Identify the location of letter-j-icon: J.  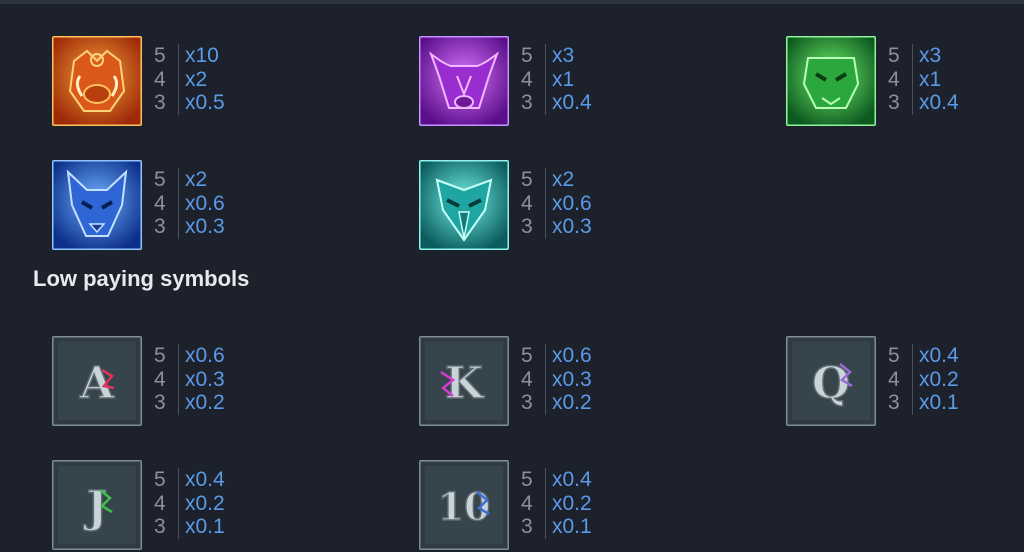
(97, 505).